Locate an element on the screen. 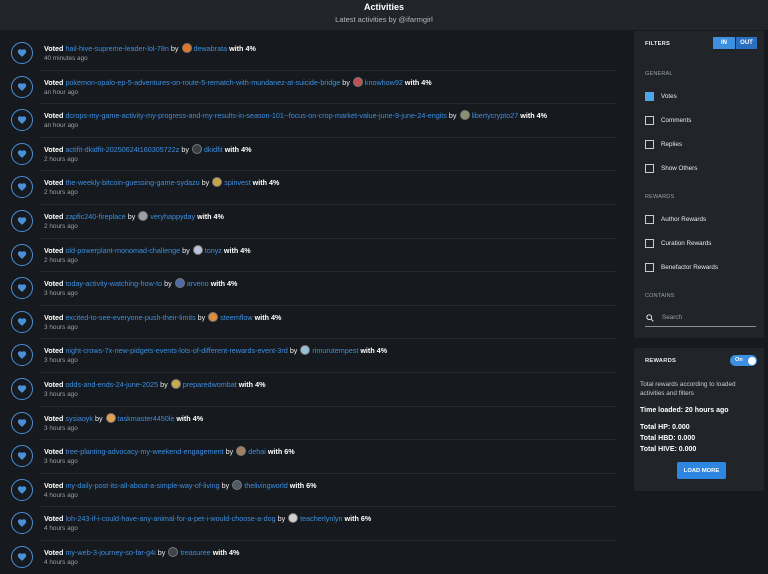 The image size is (768, 574). filter-votes: Votes is located at coordinates (661, 96).